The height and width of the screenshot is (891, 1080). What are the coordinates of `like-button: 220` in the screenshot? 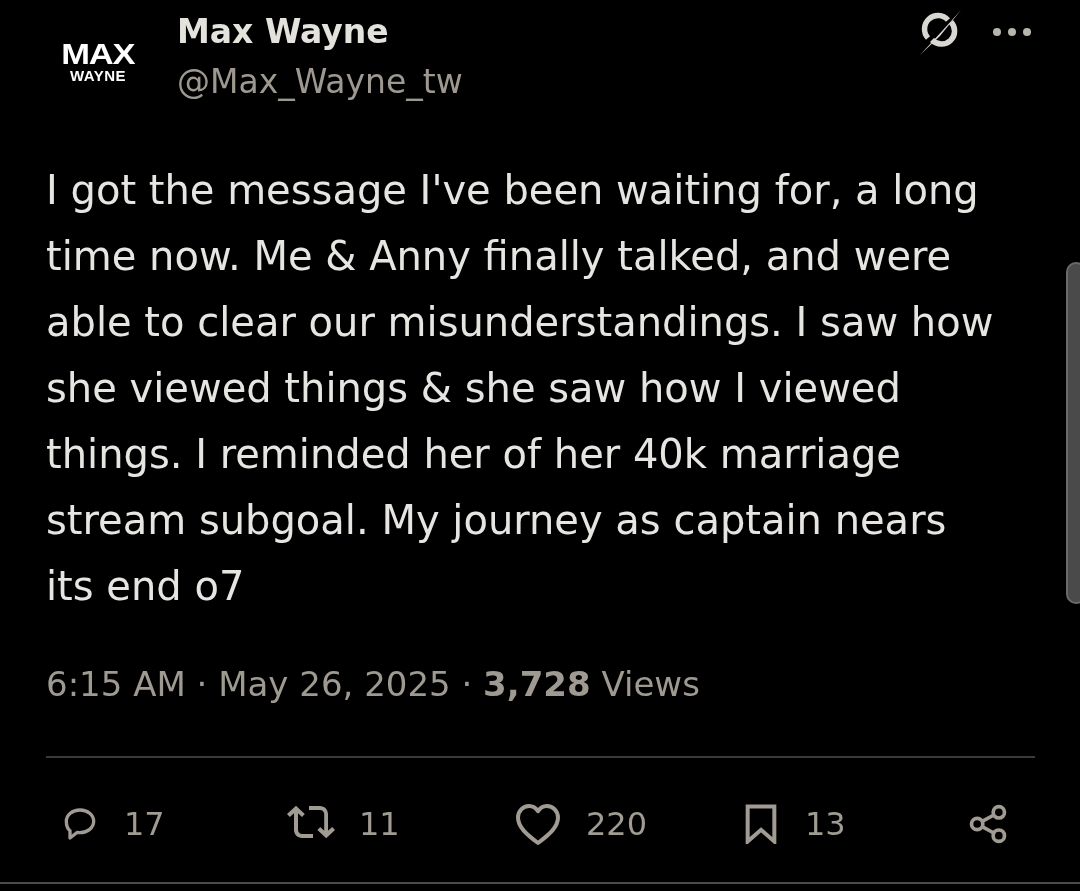 It's located at (581, 824).